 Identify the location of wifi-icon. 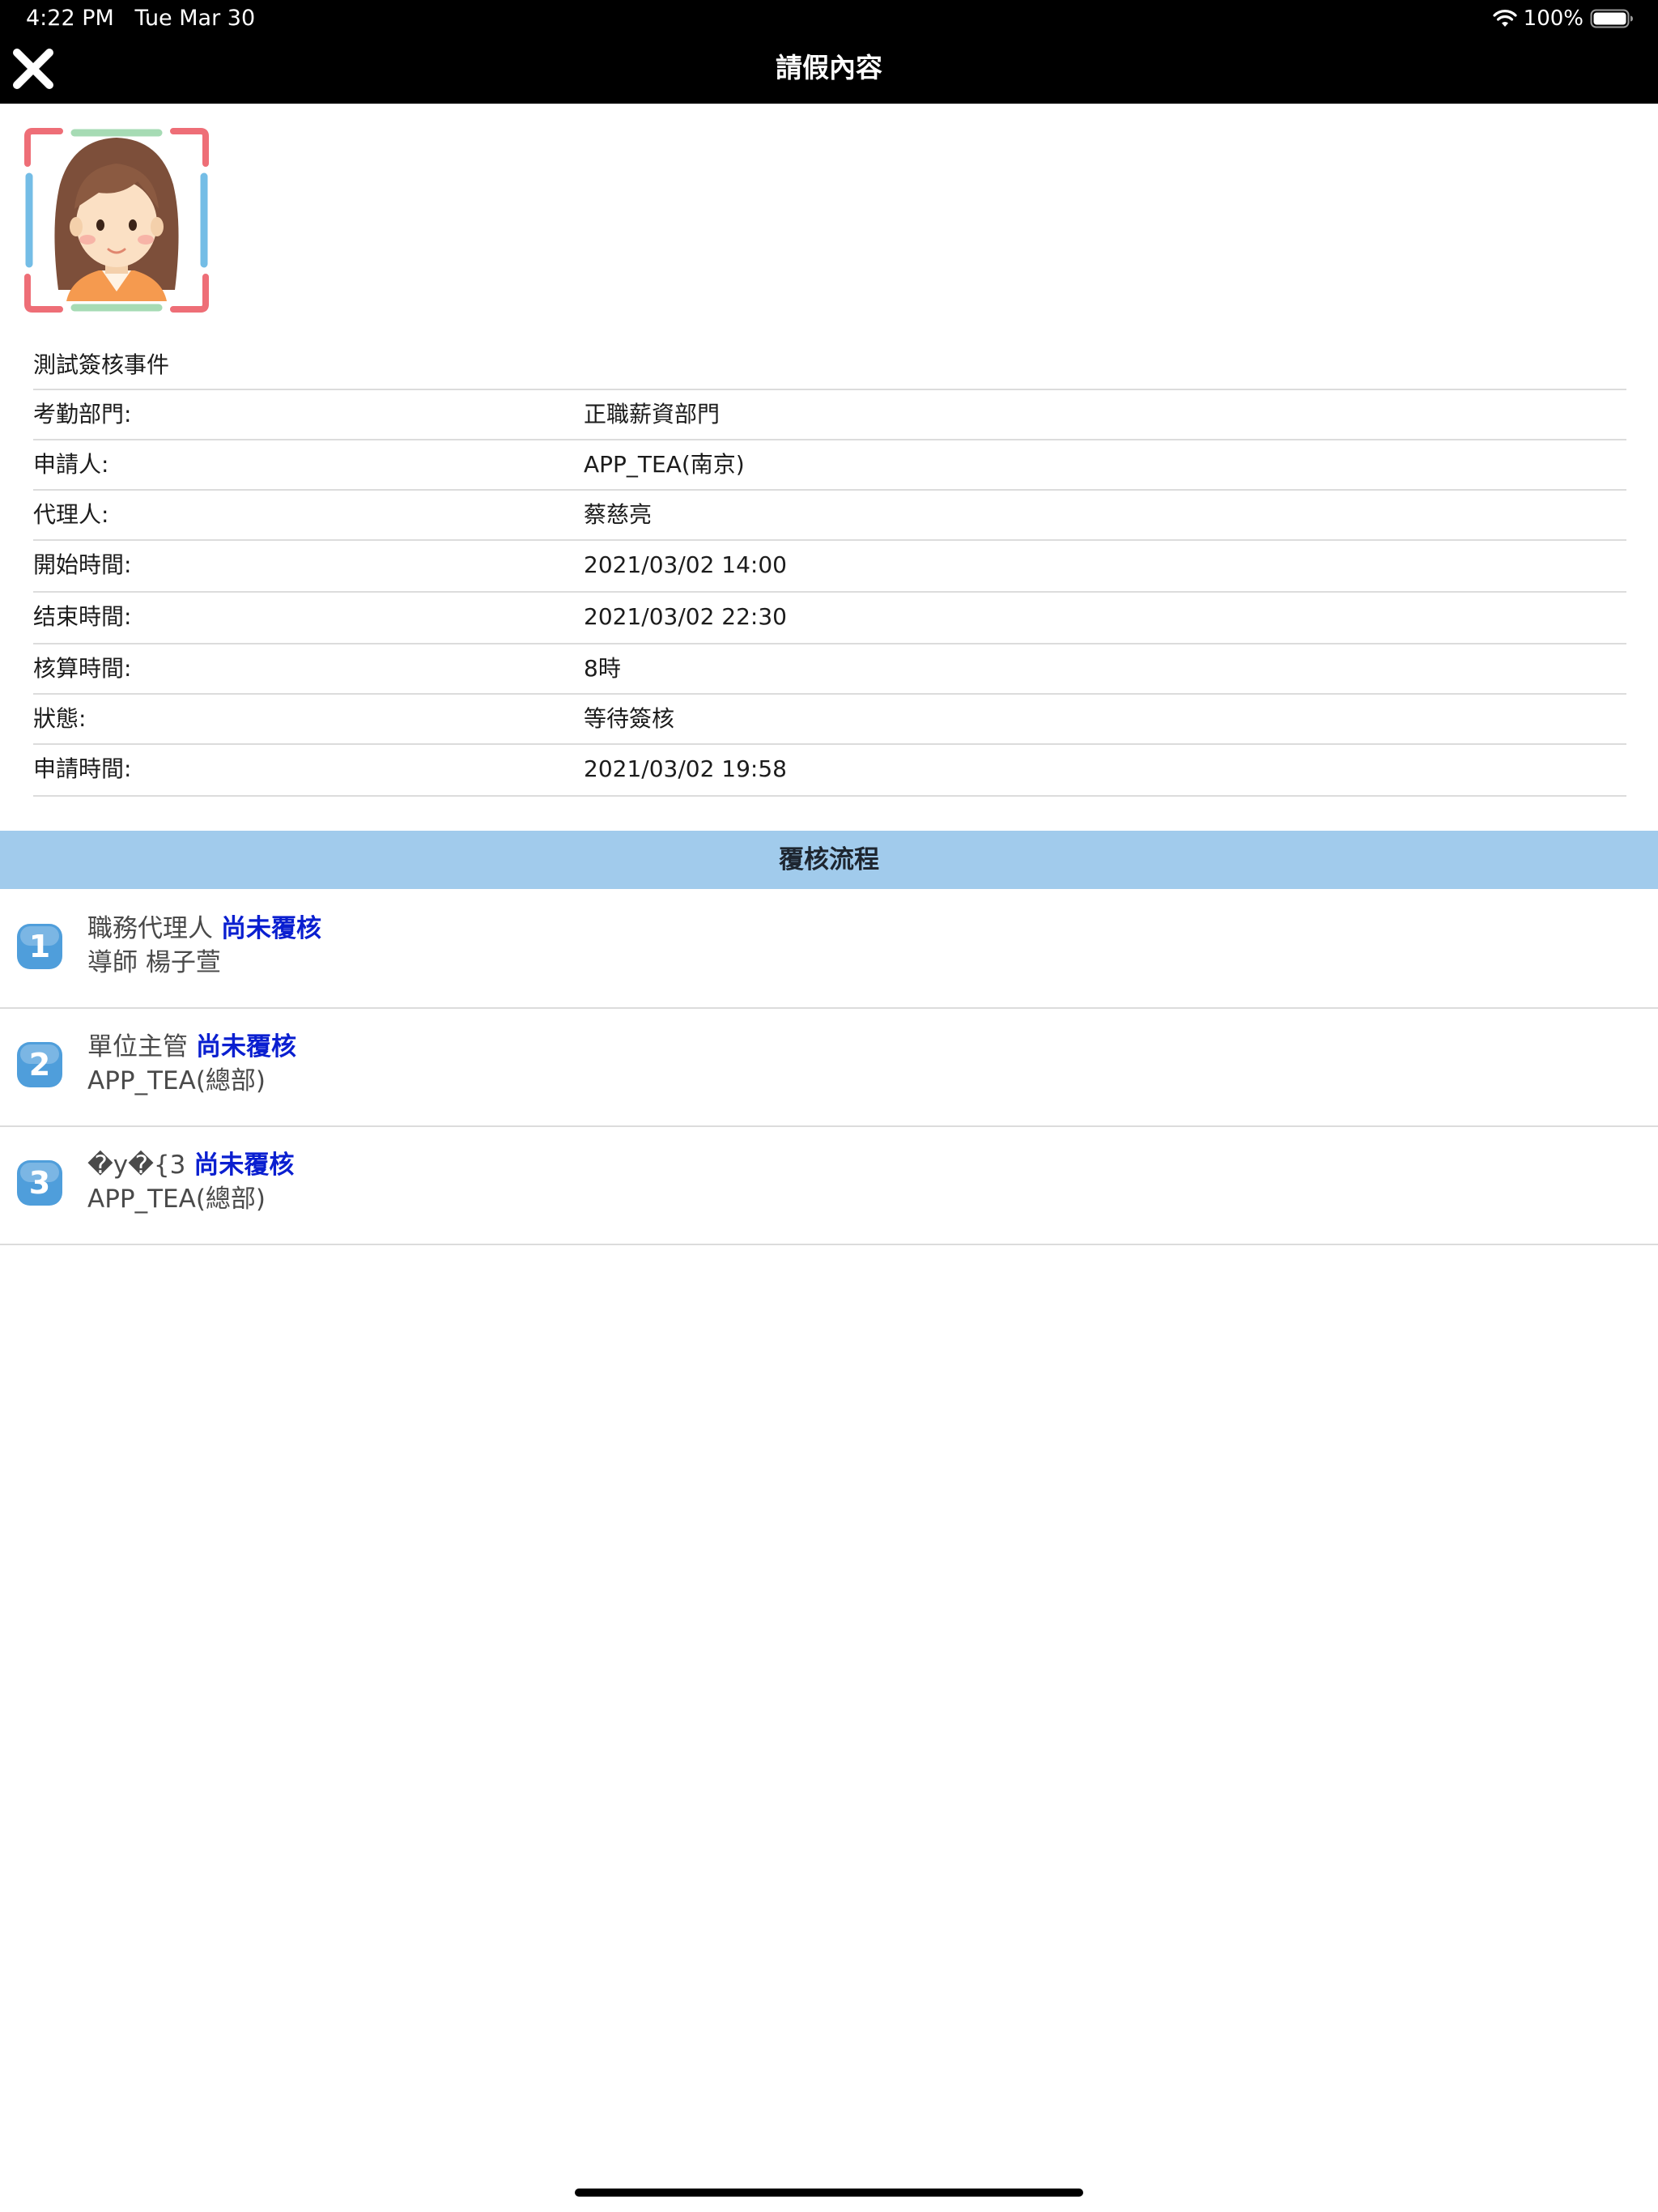
(1505, 19).